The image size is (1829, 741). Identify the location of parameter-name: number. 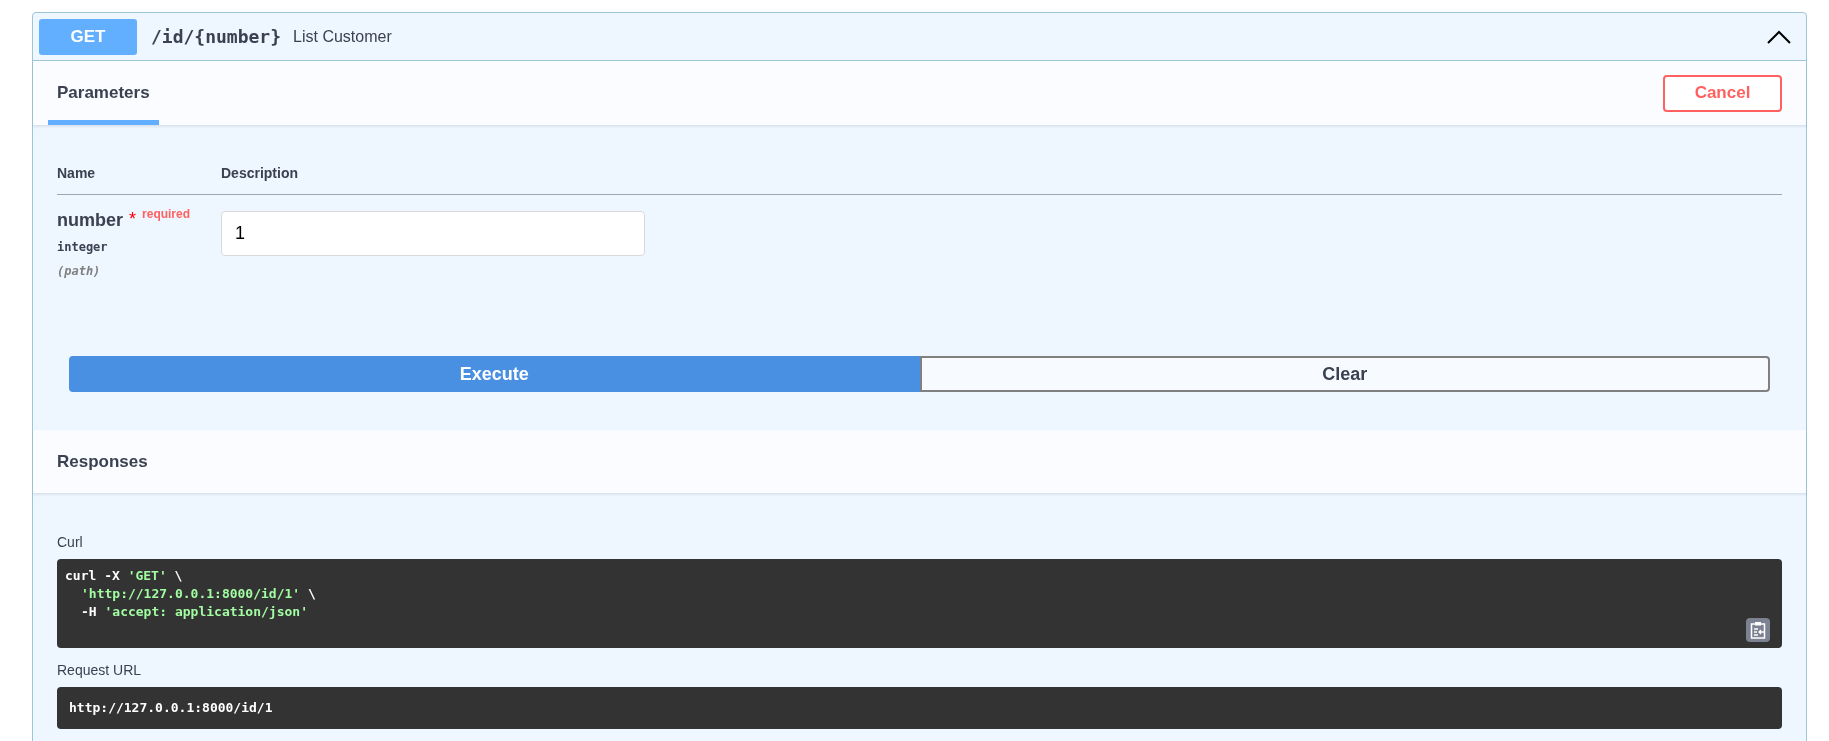
(90, 220).